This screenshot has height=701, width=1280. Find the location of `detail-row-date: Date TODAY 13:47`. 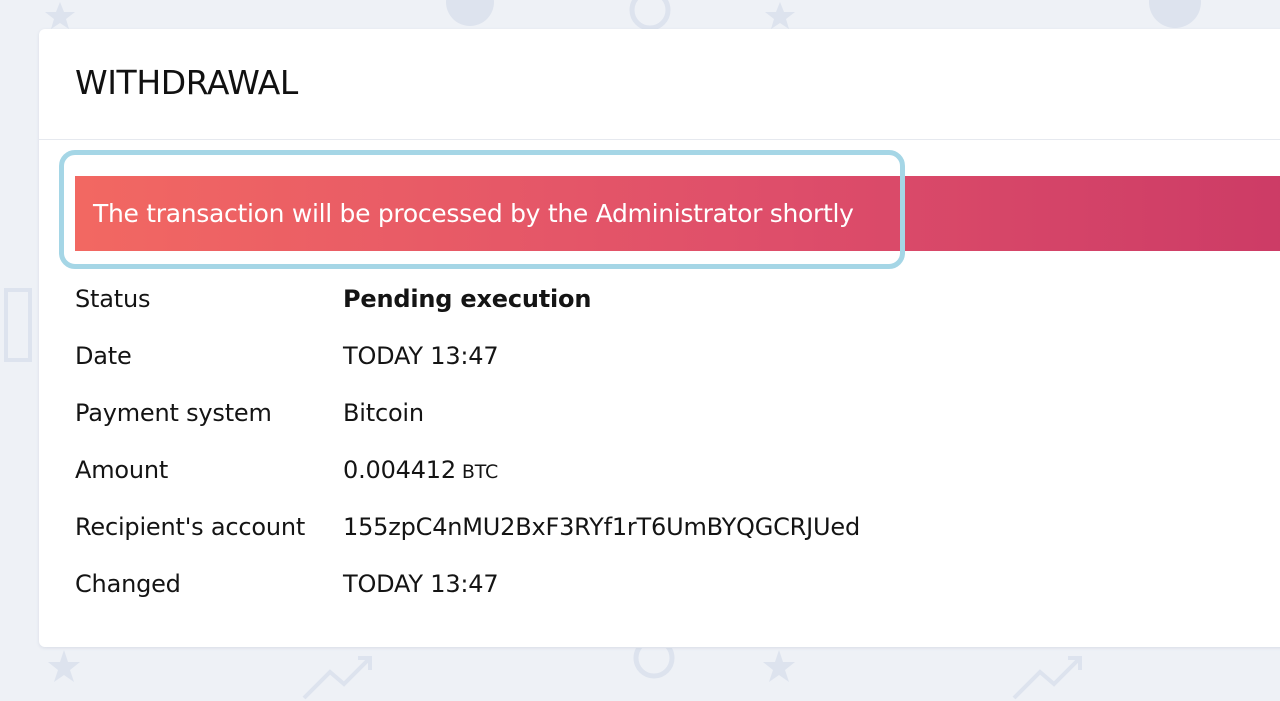

detail-row-date: Date TODAY 13:47 is located at coordinates (525, 364).